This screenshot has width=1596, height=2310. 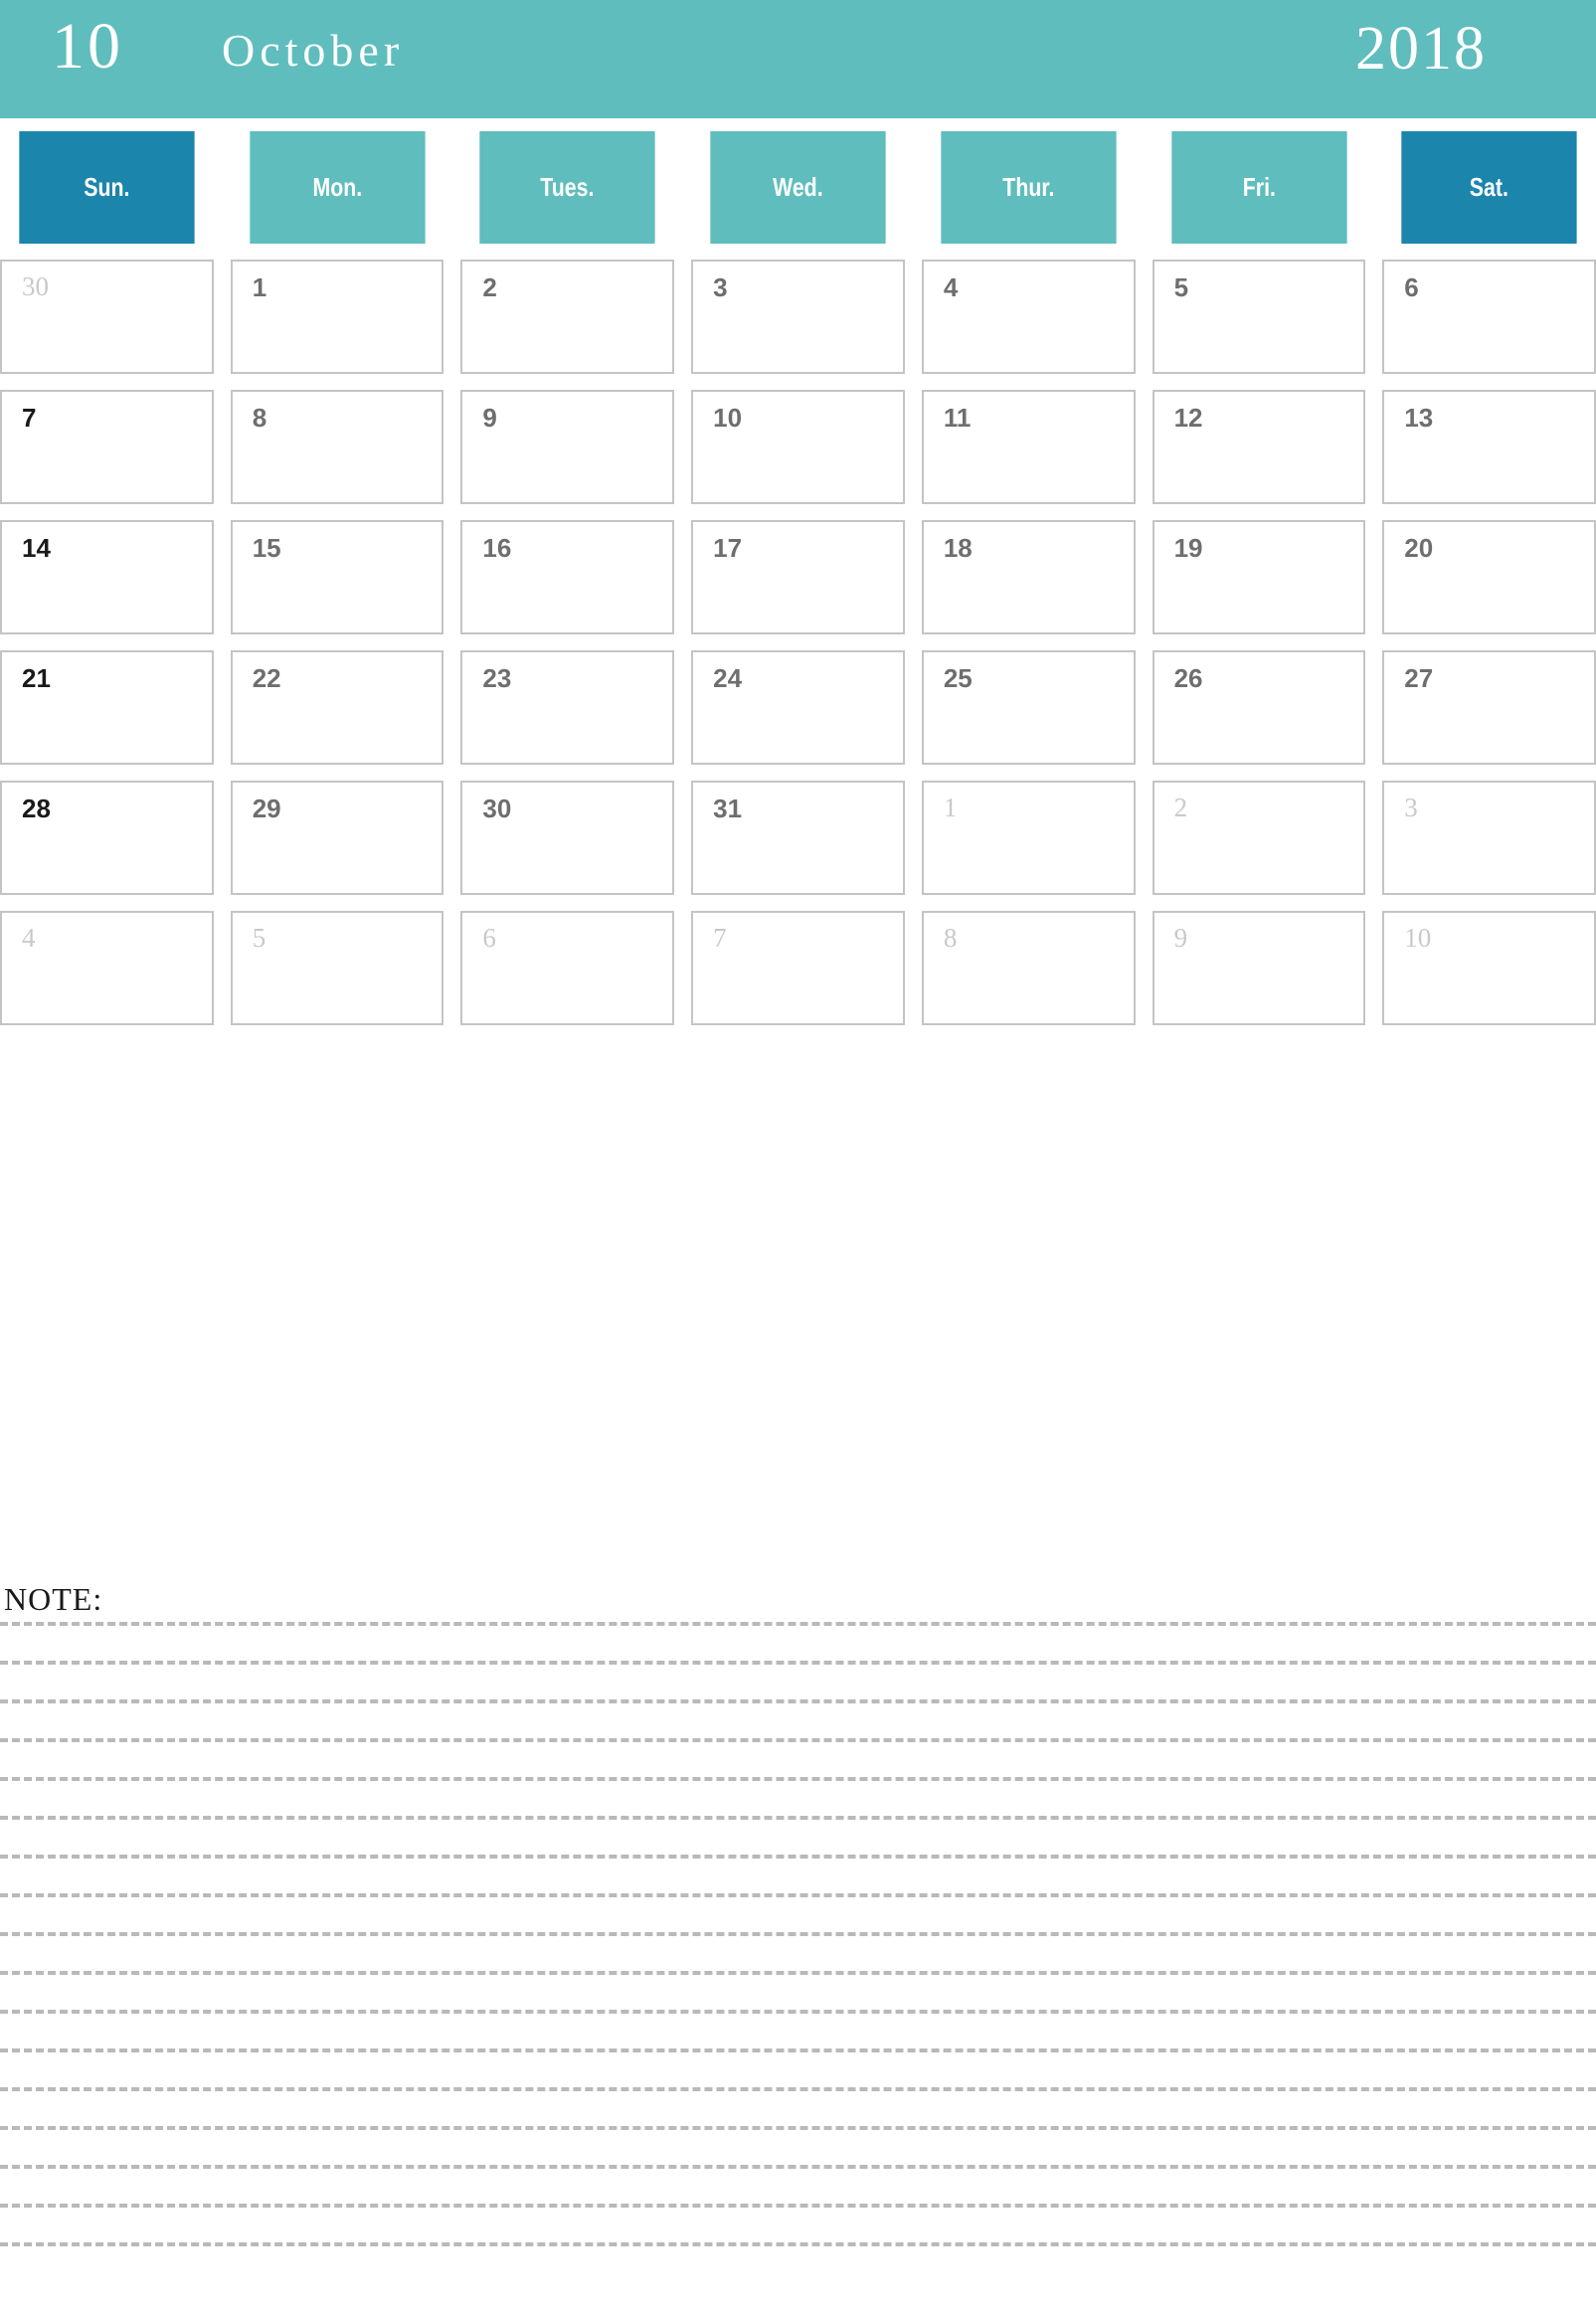 What do you see at coordinates (1489, 447) in the screenshot?
I see `day-cell: 13` at bounding box center [1489, 447].